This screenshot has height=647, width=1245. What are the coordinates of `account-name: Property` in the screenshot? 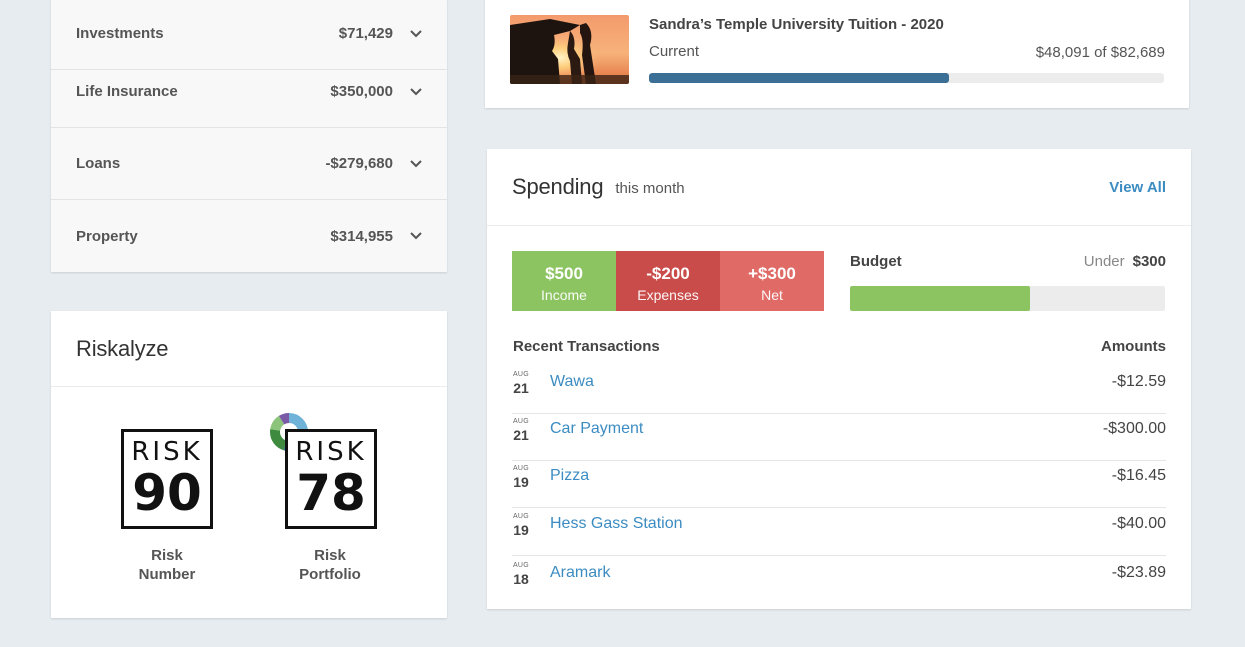 It's located at (107, 236).